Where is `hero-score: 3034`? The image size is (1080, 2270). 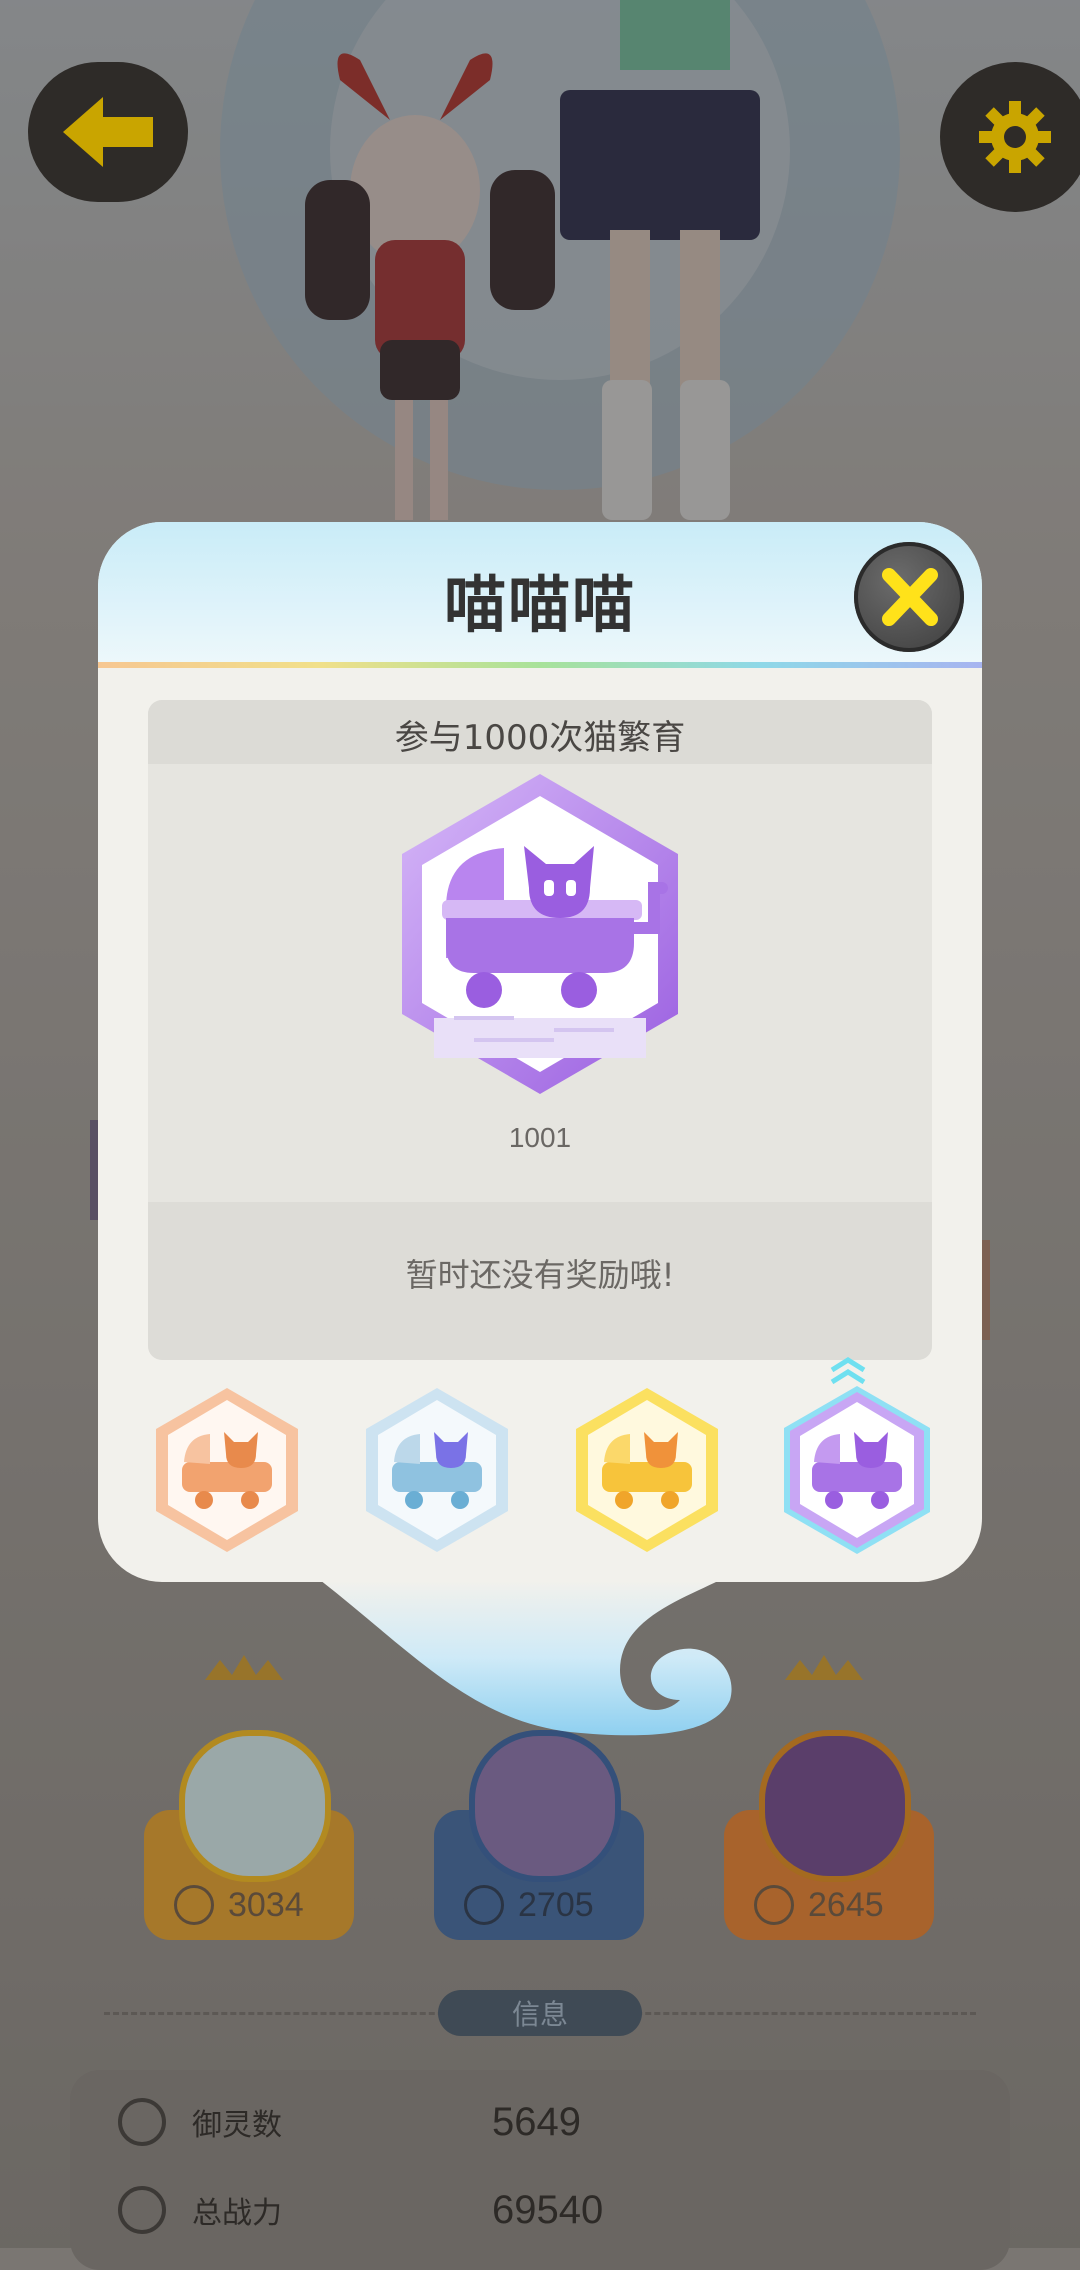 hero-score: 3034 is located at coordinates (254, 1905).